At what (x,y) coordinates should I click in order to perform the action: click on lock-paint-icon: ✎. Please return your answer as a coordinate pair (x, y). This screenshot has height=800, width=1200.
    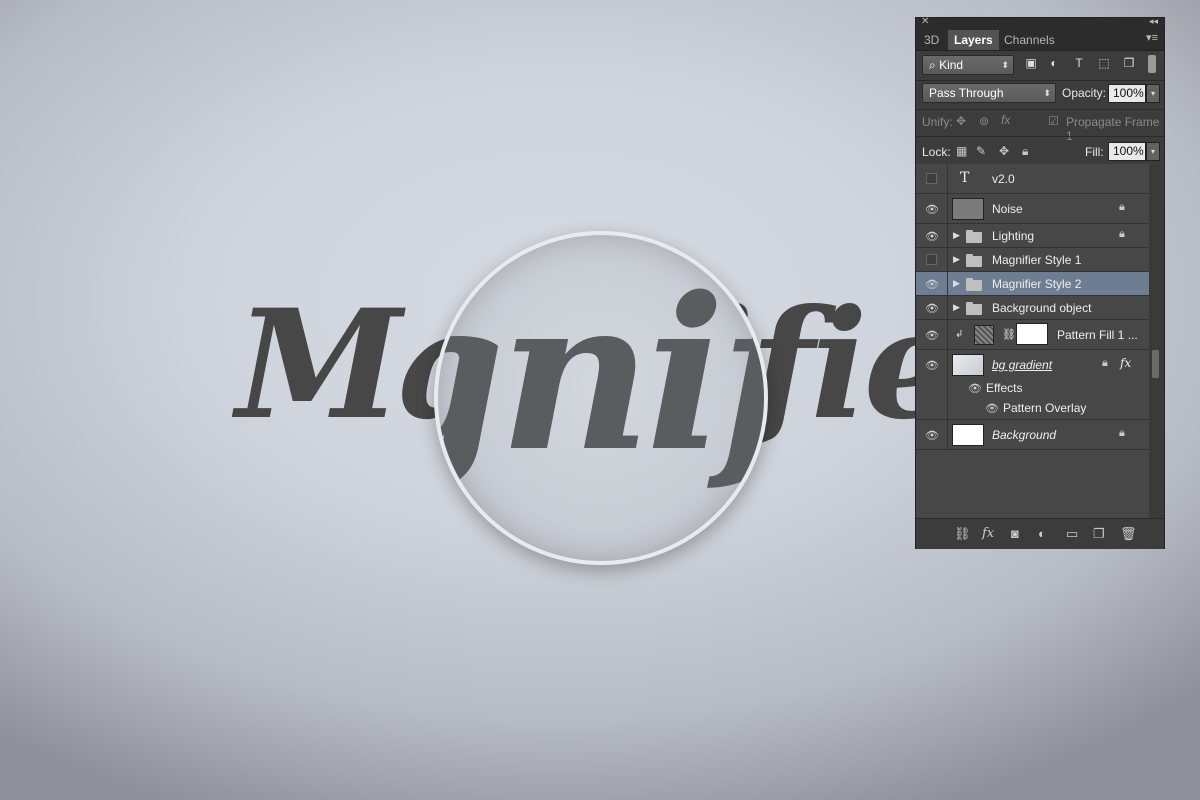
    Looking at the image, I should click on (981, 151).